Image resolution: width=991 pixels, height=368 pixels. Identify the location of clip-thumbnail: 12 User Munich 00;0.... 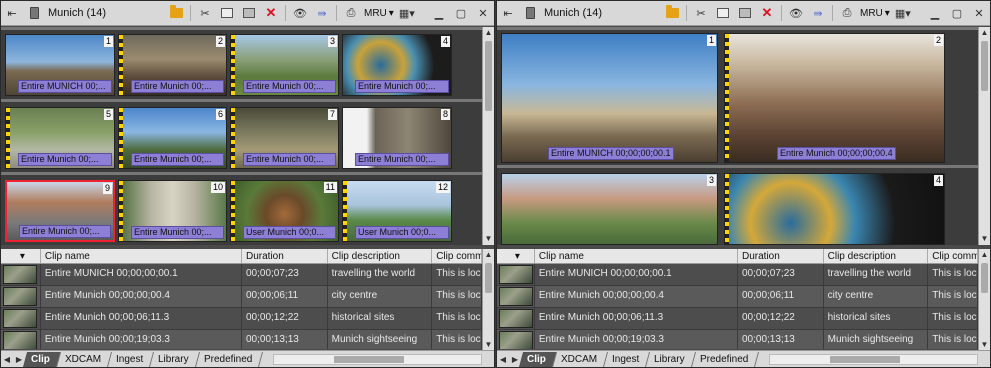
(397, 211).